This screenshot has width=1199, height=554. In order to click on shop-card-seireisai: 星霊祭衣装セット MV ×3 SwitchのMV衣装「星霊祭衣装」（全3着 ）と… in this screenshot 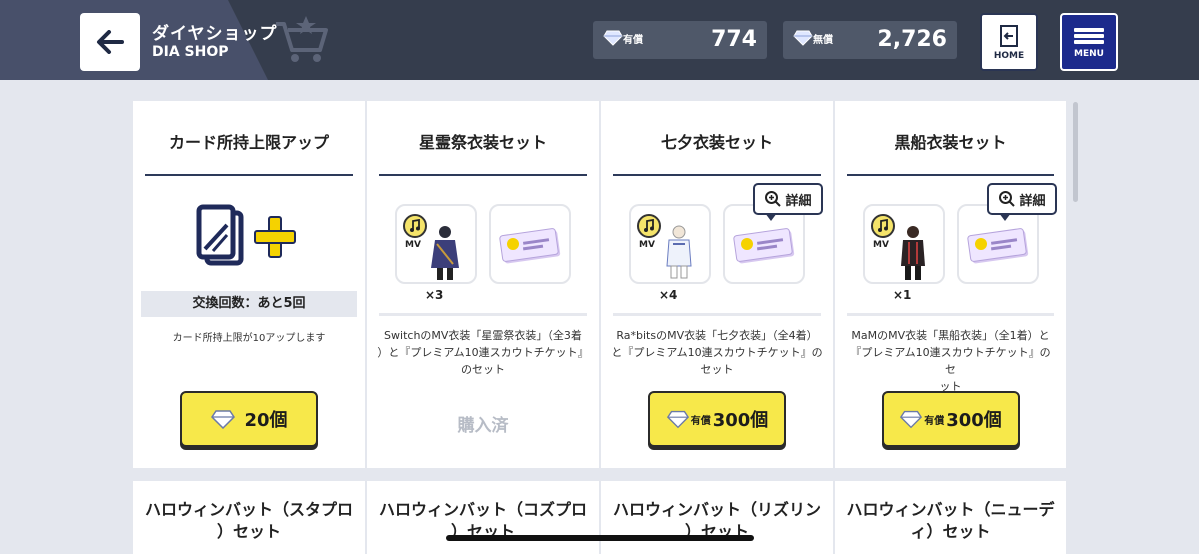, I will do `click(483, 284)`.